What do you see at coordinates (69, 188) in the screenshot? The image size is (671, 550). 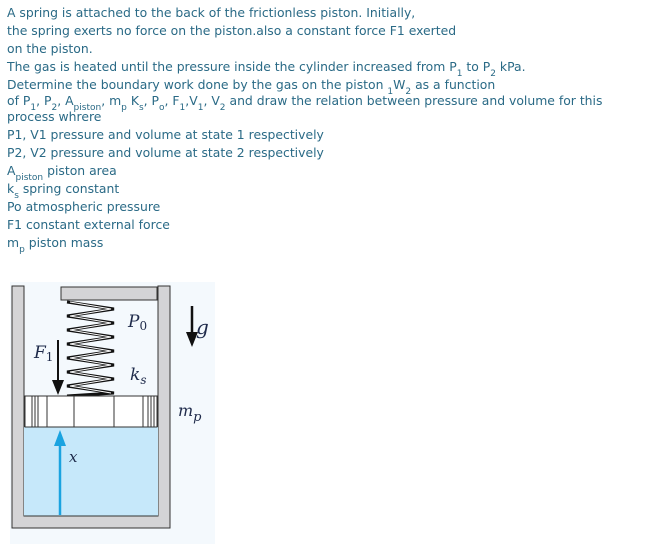 I see `definition-text: spring constant` at bounding box center [69, 188].